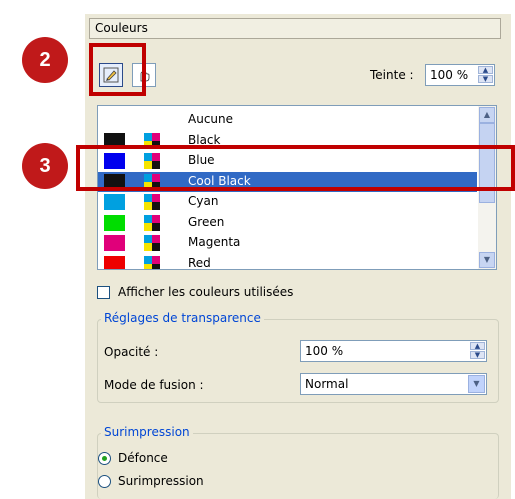  What do you see at coordinates (211, 119) in the screenshot?
I see `swatch-name: Aucune` at bounding box center [211, 119].